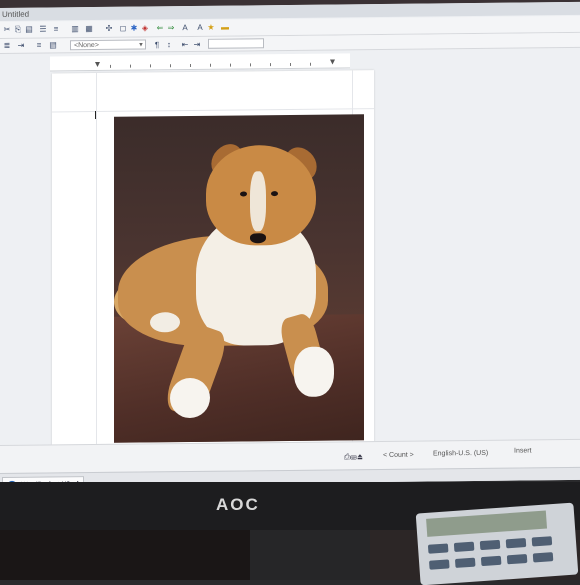  What do you see at coordinates (225, 27) in the screenshot?
I see `chart-icon: ▬` at bounding box center [225, 27].